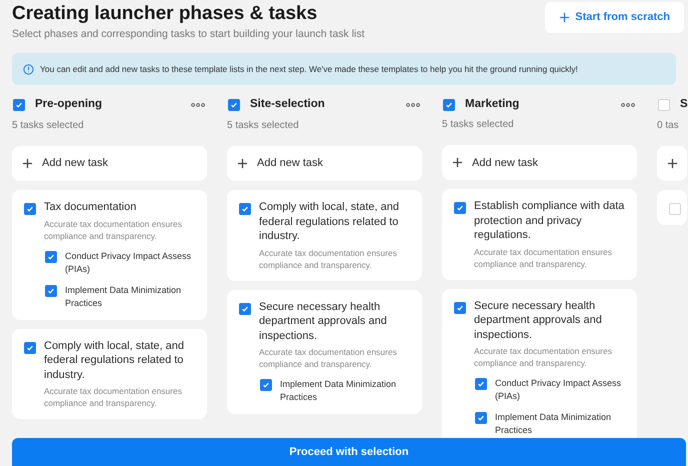 This screenshot has width=688, height=466. What do you see at coordinates (188, 34) in the screenshot?
I see `page-subtitle: Select phases and corresponding tasks to start building your launch task list` at bounding box center [188, 34].